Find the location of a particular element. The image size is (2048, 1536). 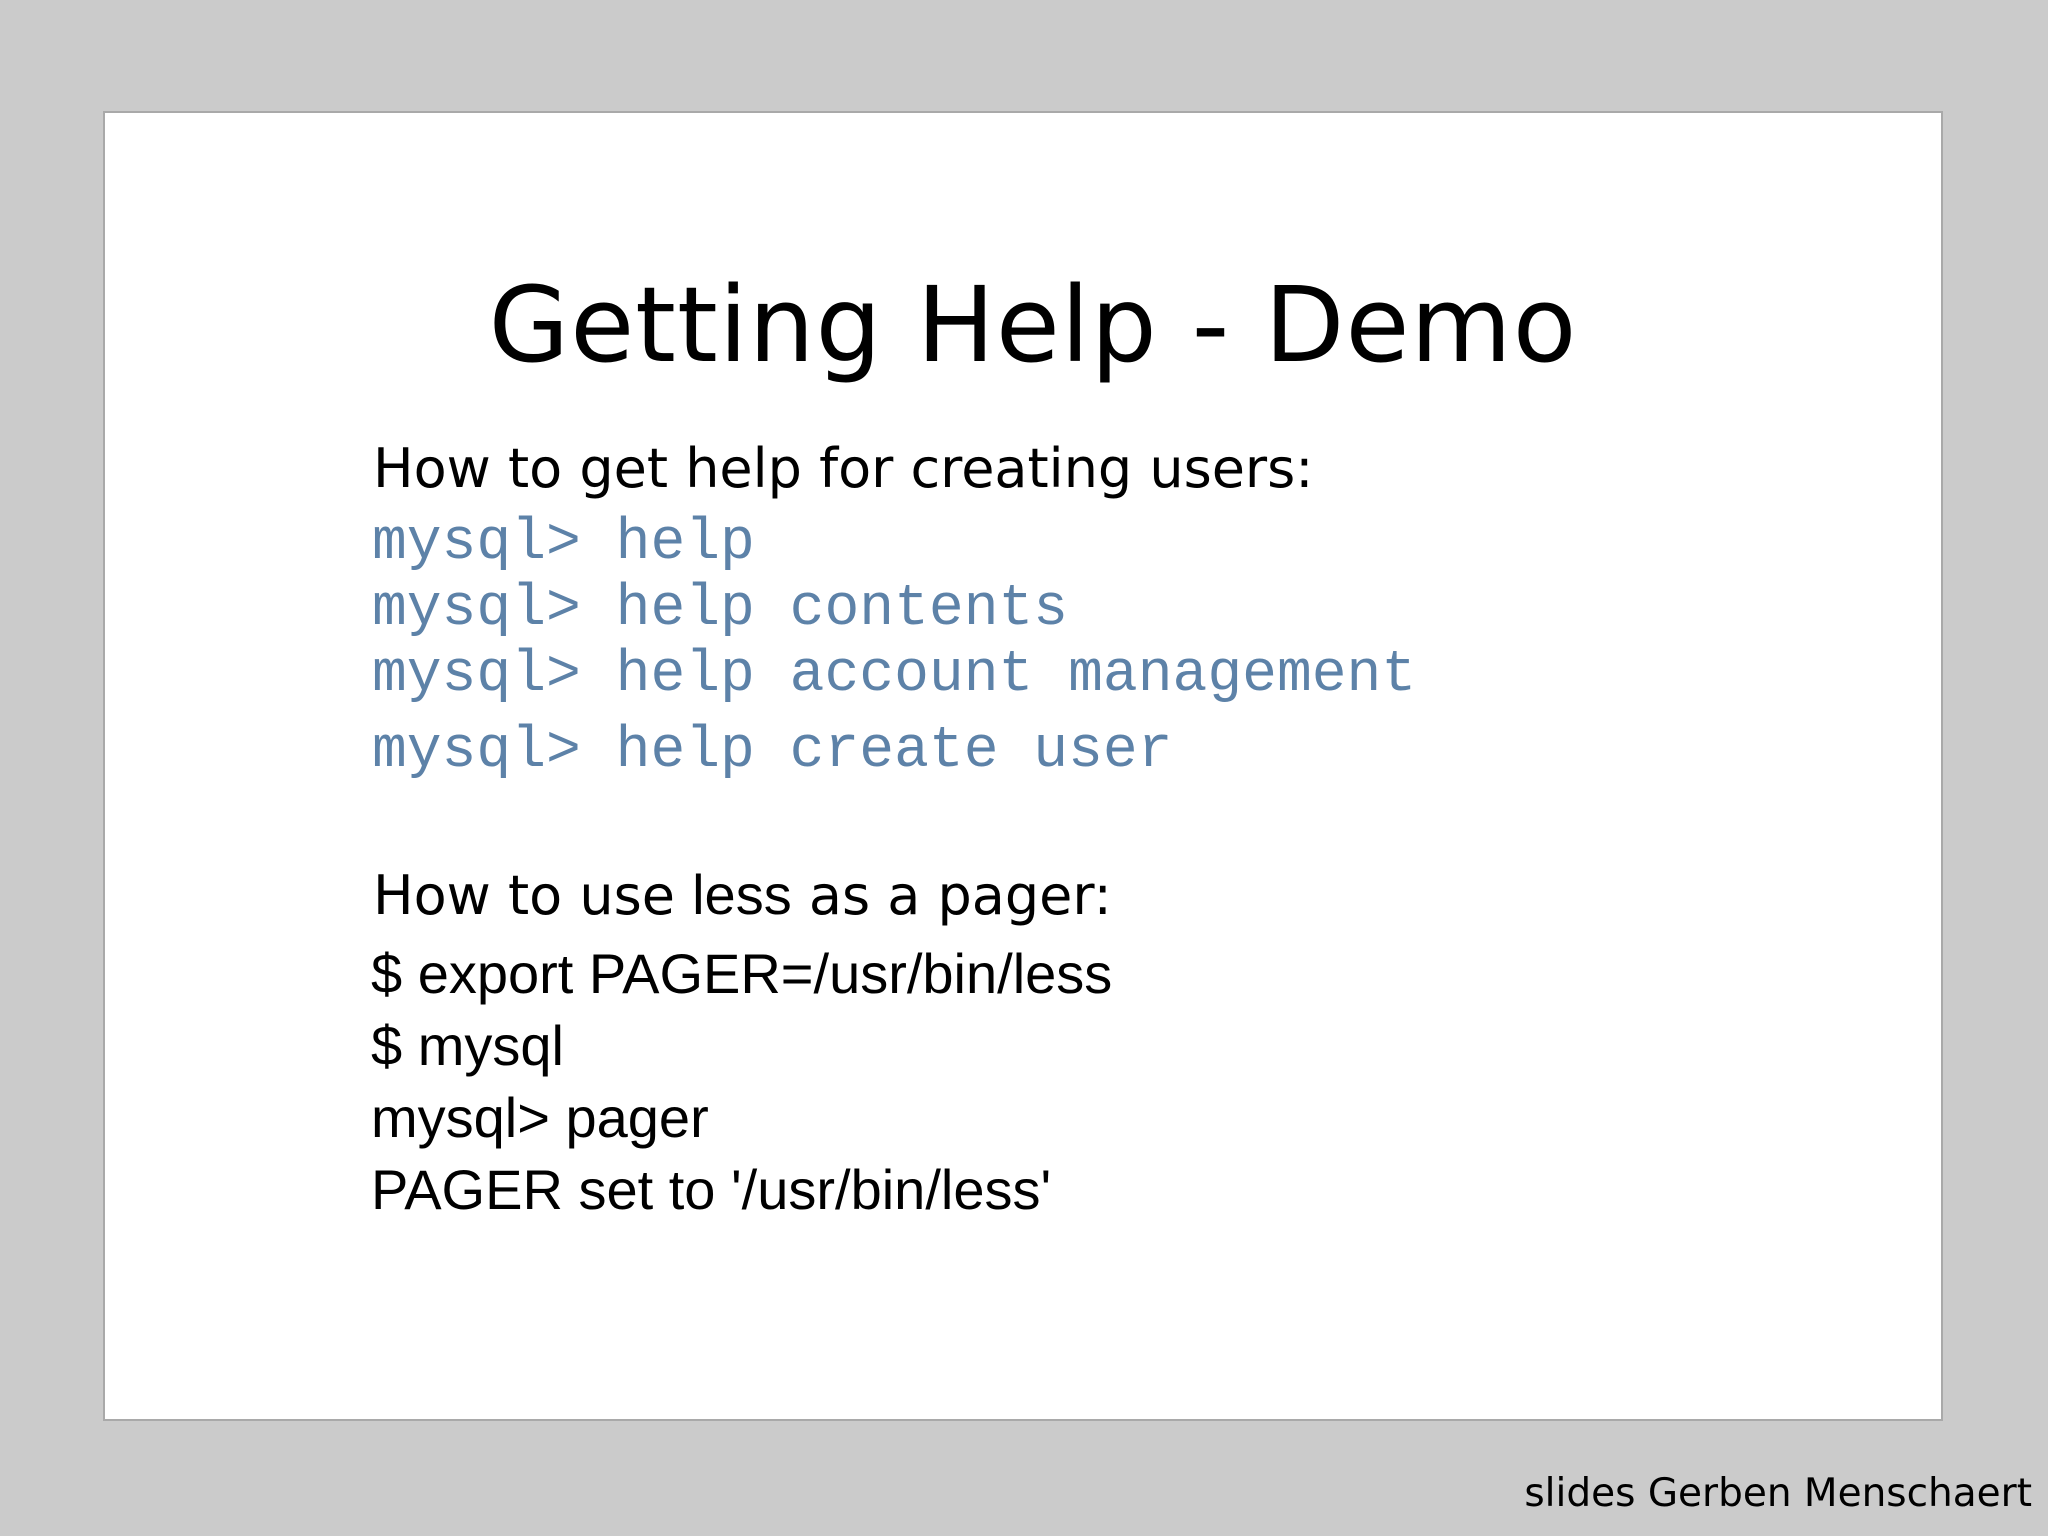

shell-line: $ export PAGER=/usr/bin/less is located at coordinates (742, 973).